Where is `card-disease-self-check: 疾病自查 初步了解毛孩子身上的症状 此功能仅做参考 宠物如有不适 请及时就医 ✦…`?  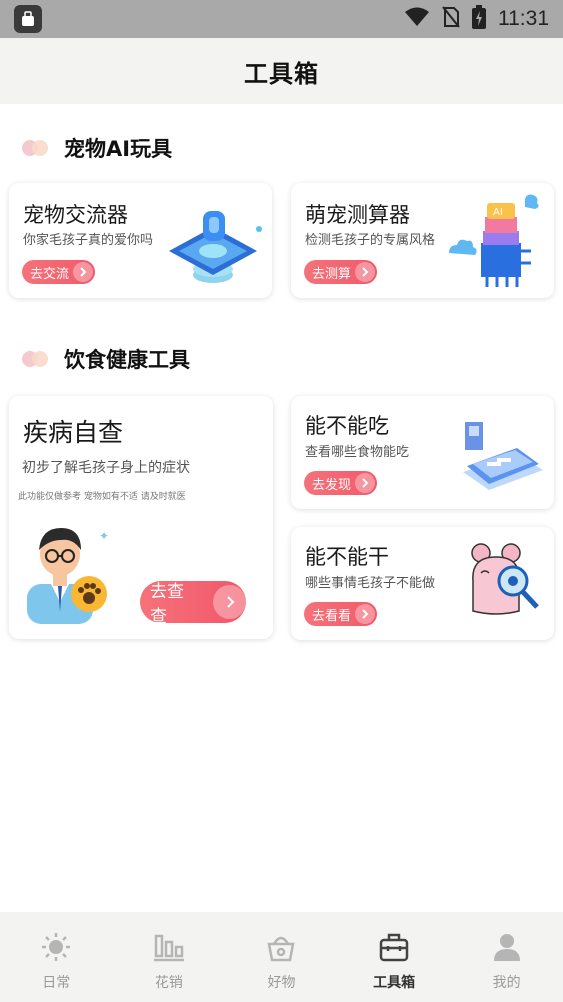
card-disease-self-check: 疾病自查 初步了解毛孩子身上的症状 此功能仅做参考 宠物如有不适 请及时就医 ✦… is located at coordinates (141, 517).